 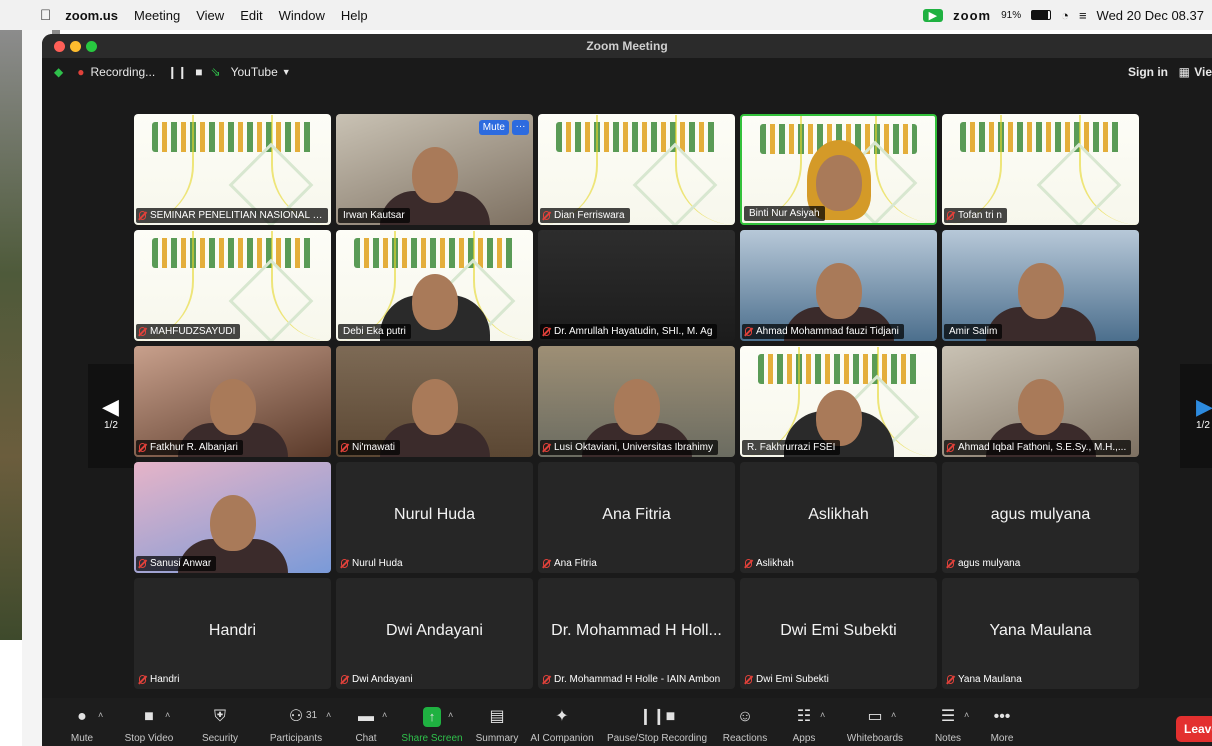 I want to click on toolbar-whiteboards-button: ▭ Whiteboards ˄, so click(x=875, y=722).